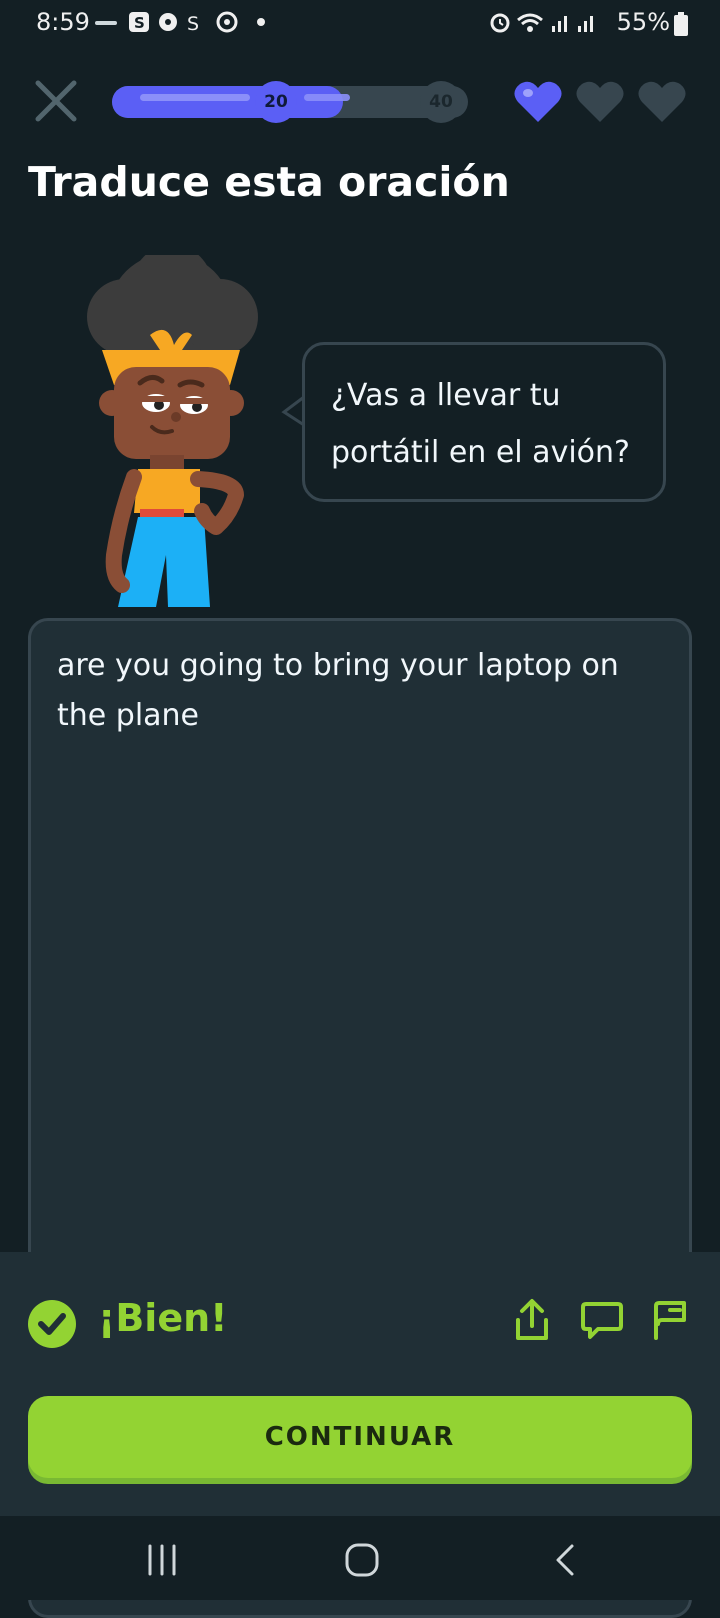 Image resolution: width=720 pixels, height=1618 pixels. What do you see at coordinates (360, 1437) in the screenshot?
I see `continue-button: CONTINUAR` at bounding box center [360, 1437].